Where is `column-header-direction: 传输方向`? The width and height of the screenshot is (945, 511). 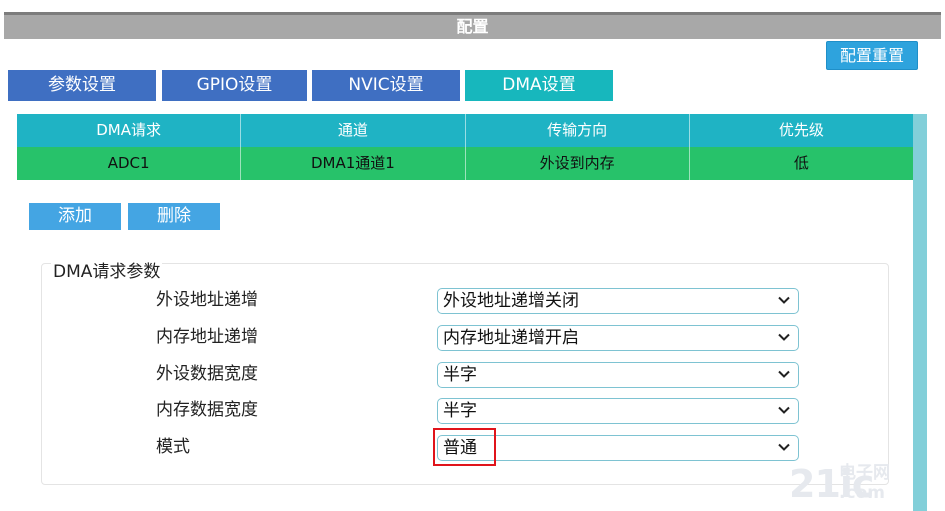 column-header-direction: 传输方向 is located at coordinates (578, 130).